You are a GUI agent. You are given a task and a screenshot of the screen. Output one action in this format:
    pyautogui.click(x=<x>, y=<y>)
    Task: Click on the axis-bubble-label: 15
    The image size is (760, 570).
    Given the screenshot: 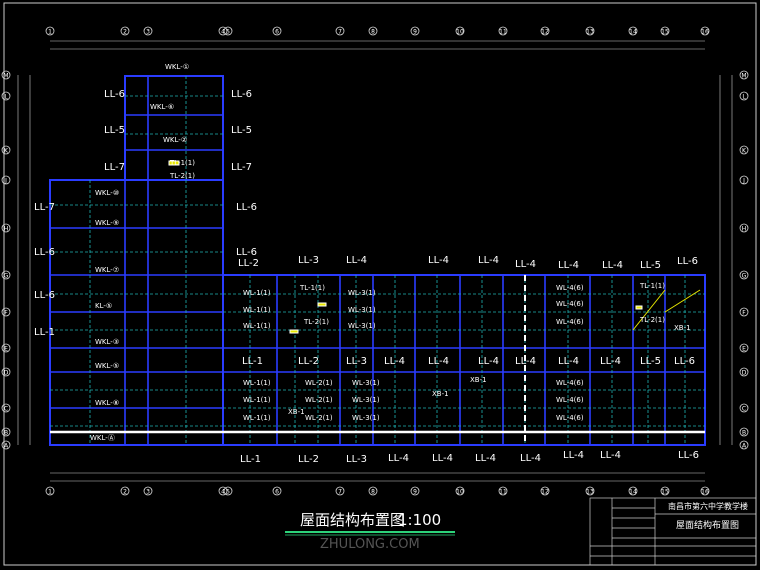 What is the action you would take?
    pyautogui.click(x=665, y=492)
    